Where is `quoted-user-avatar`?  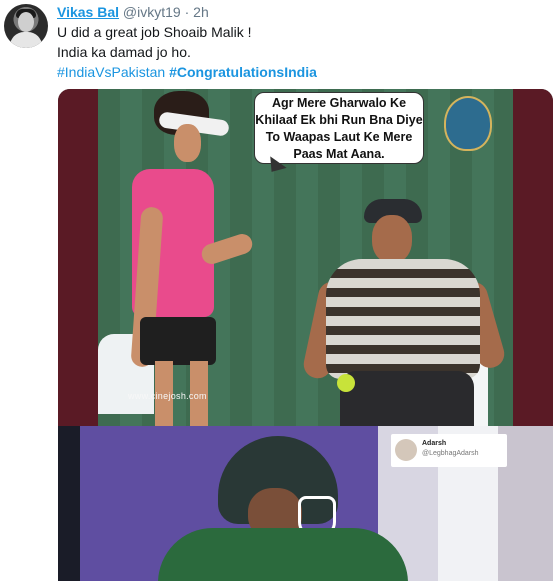
quoted-user-avatar is located at coordinates (406, 450).